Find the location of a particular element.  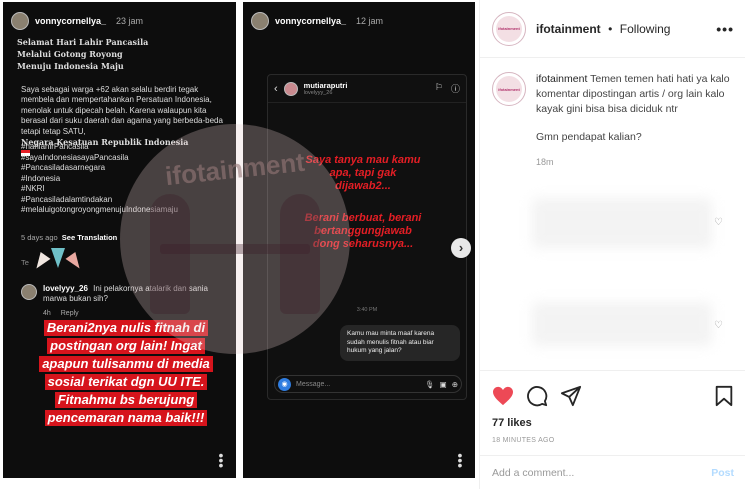

post-comment-button: Post is located at coordinates (722, 473).